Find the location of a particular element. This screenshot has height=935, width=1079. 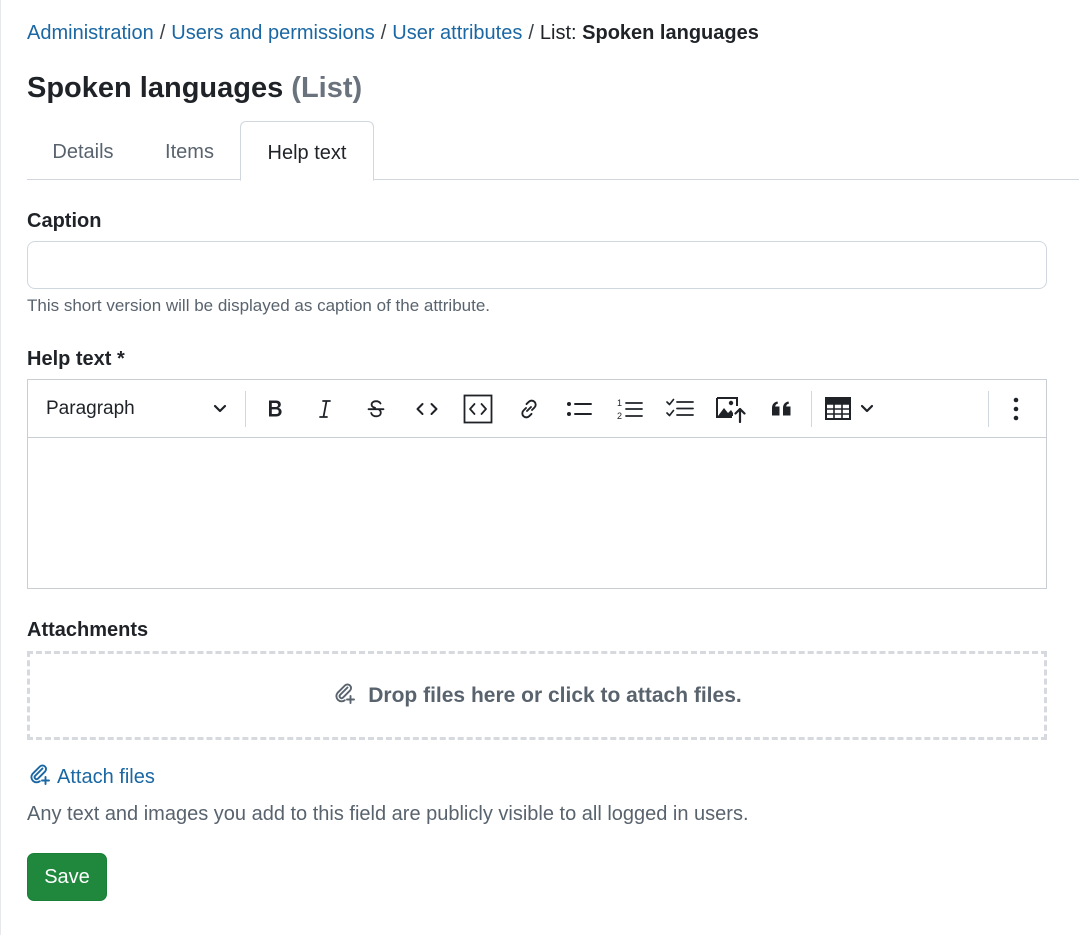

caption-input is located at coordinates (537, 265).